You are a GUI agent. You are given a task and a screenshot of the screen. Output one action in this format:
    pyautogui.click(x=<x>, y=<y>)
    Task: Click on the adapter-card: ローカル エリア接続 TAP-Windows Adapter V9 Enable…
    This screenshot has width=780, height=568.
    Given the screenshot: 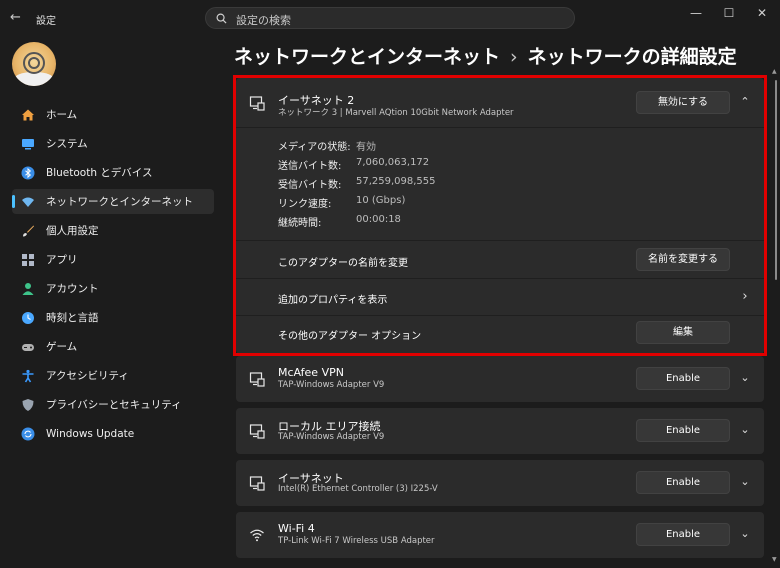 What is the action you would take?
    pyautogui.click(x=500, y=431)
    